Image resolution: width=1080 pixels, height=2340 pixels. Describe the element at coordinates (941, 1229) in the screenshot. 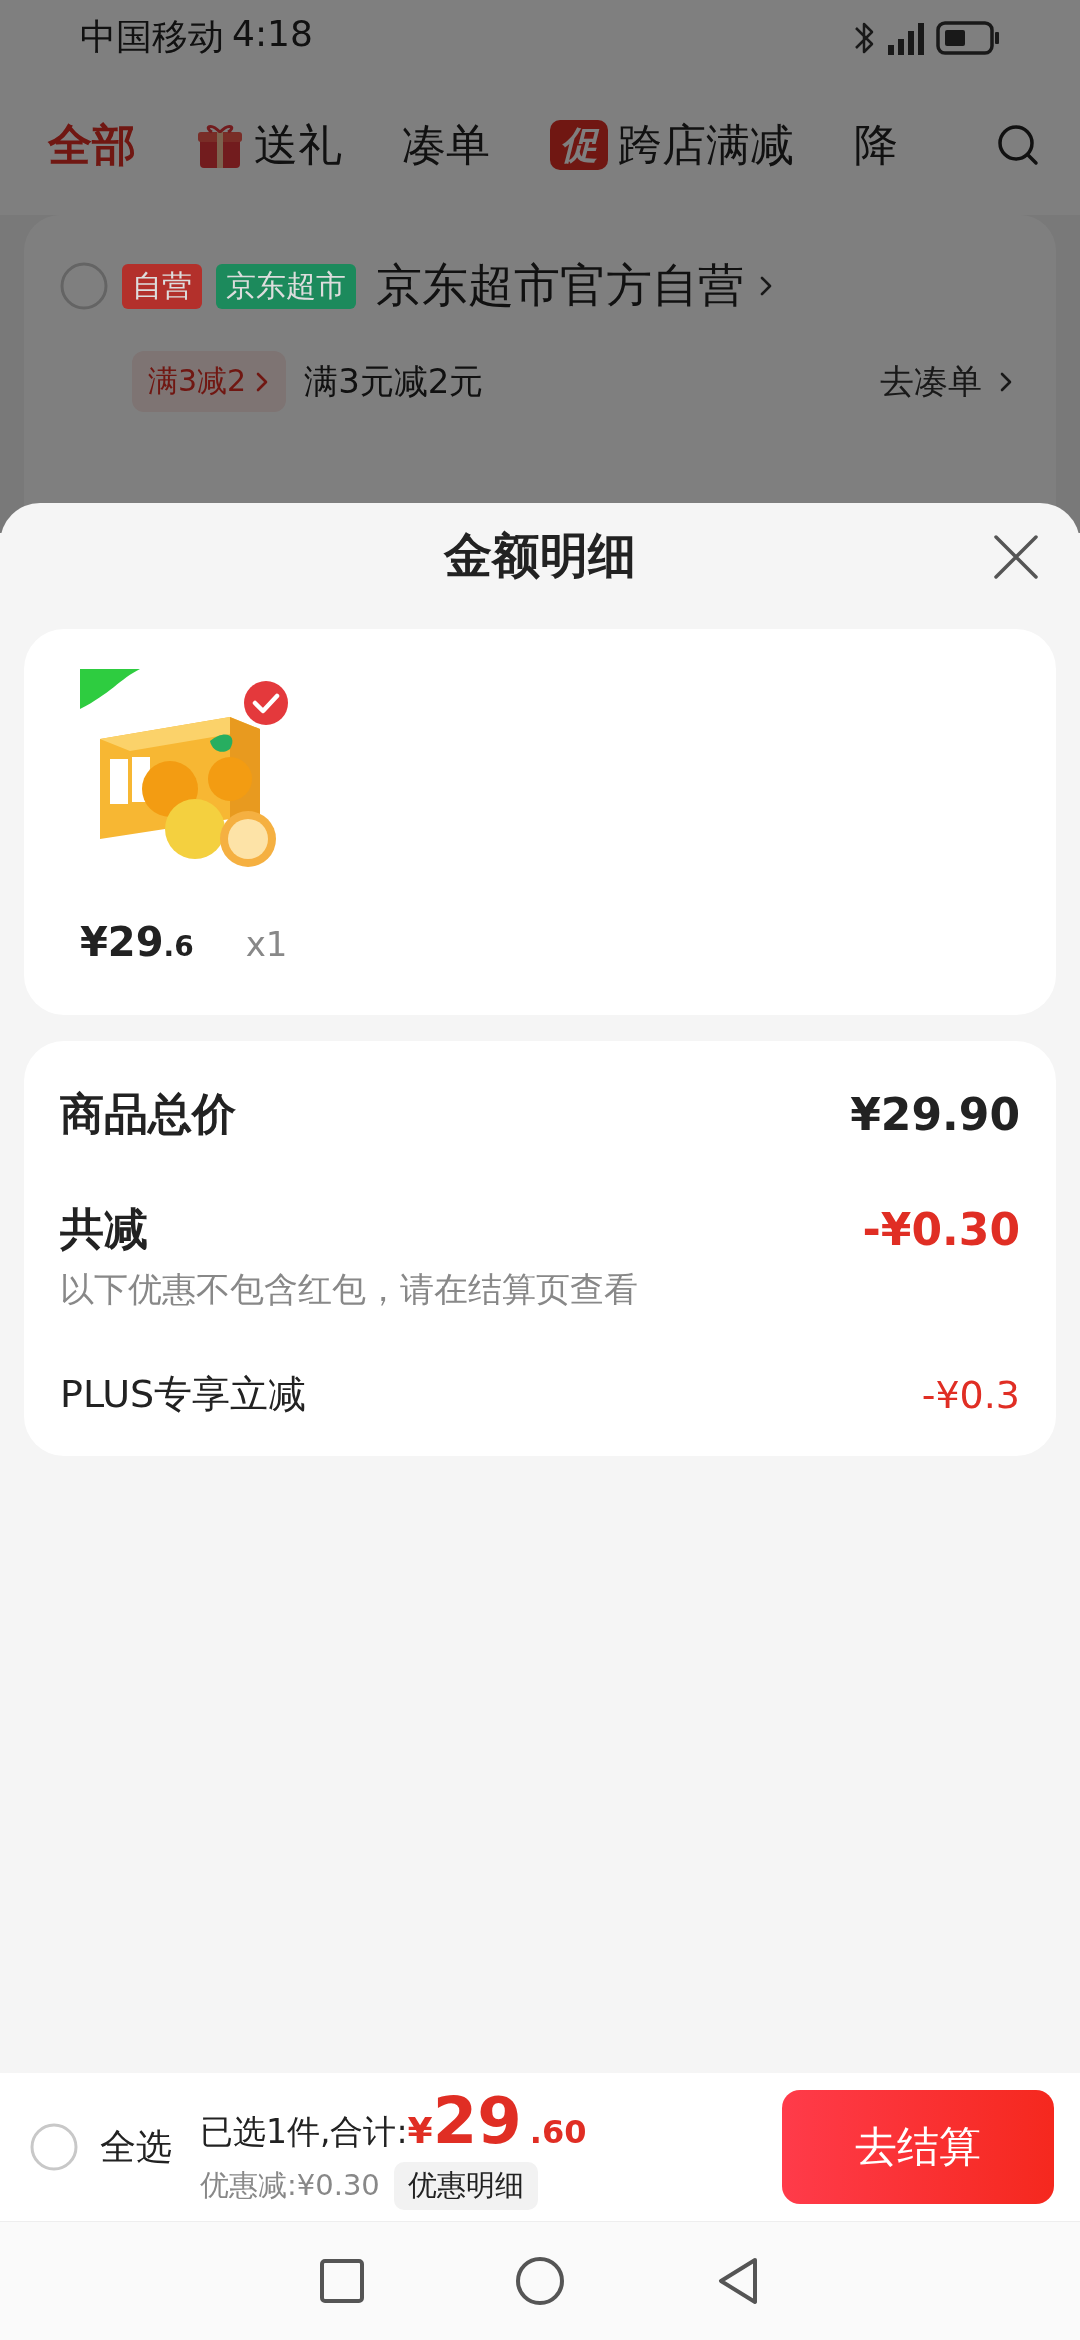

I see `summary-amount: -¥0.30` at that location.